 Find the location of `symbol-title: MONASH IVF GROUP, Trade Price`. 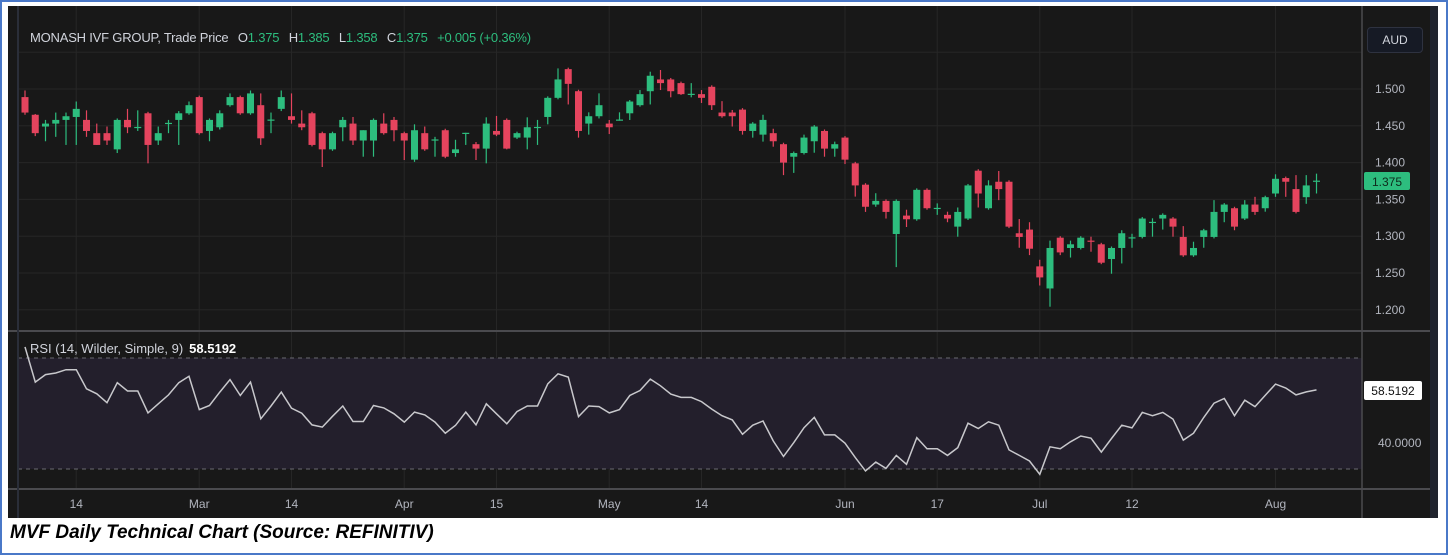

symbol-title: MONASH IVF GROUP, Trade Price is located at coordinates (129, 37).